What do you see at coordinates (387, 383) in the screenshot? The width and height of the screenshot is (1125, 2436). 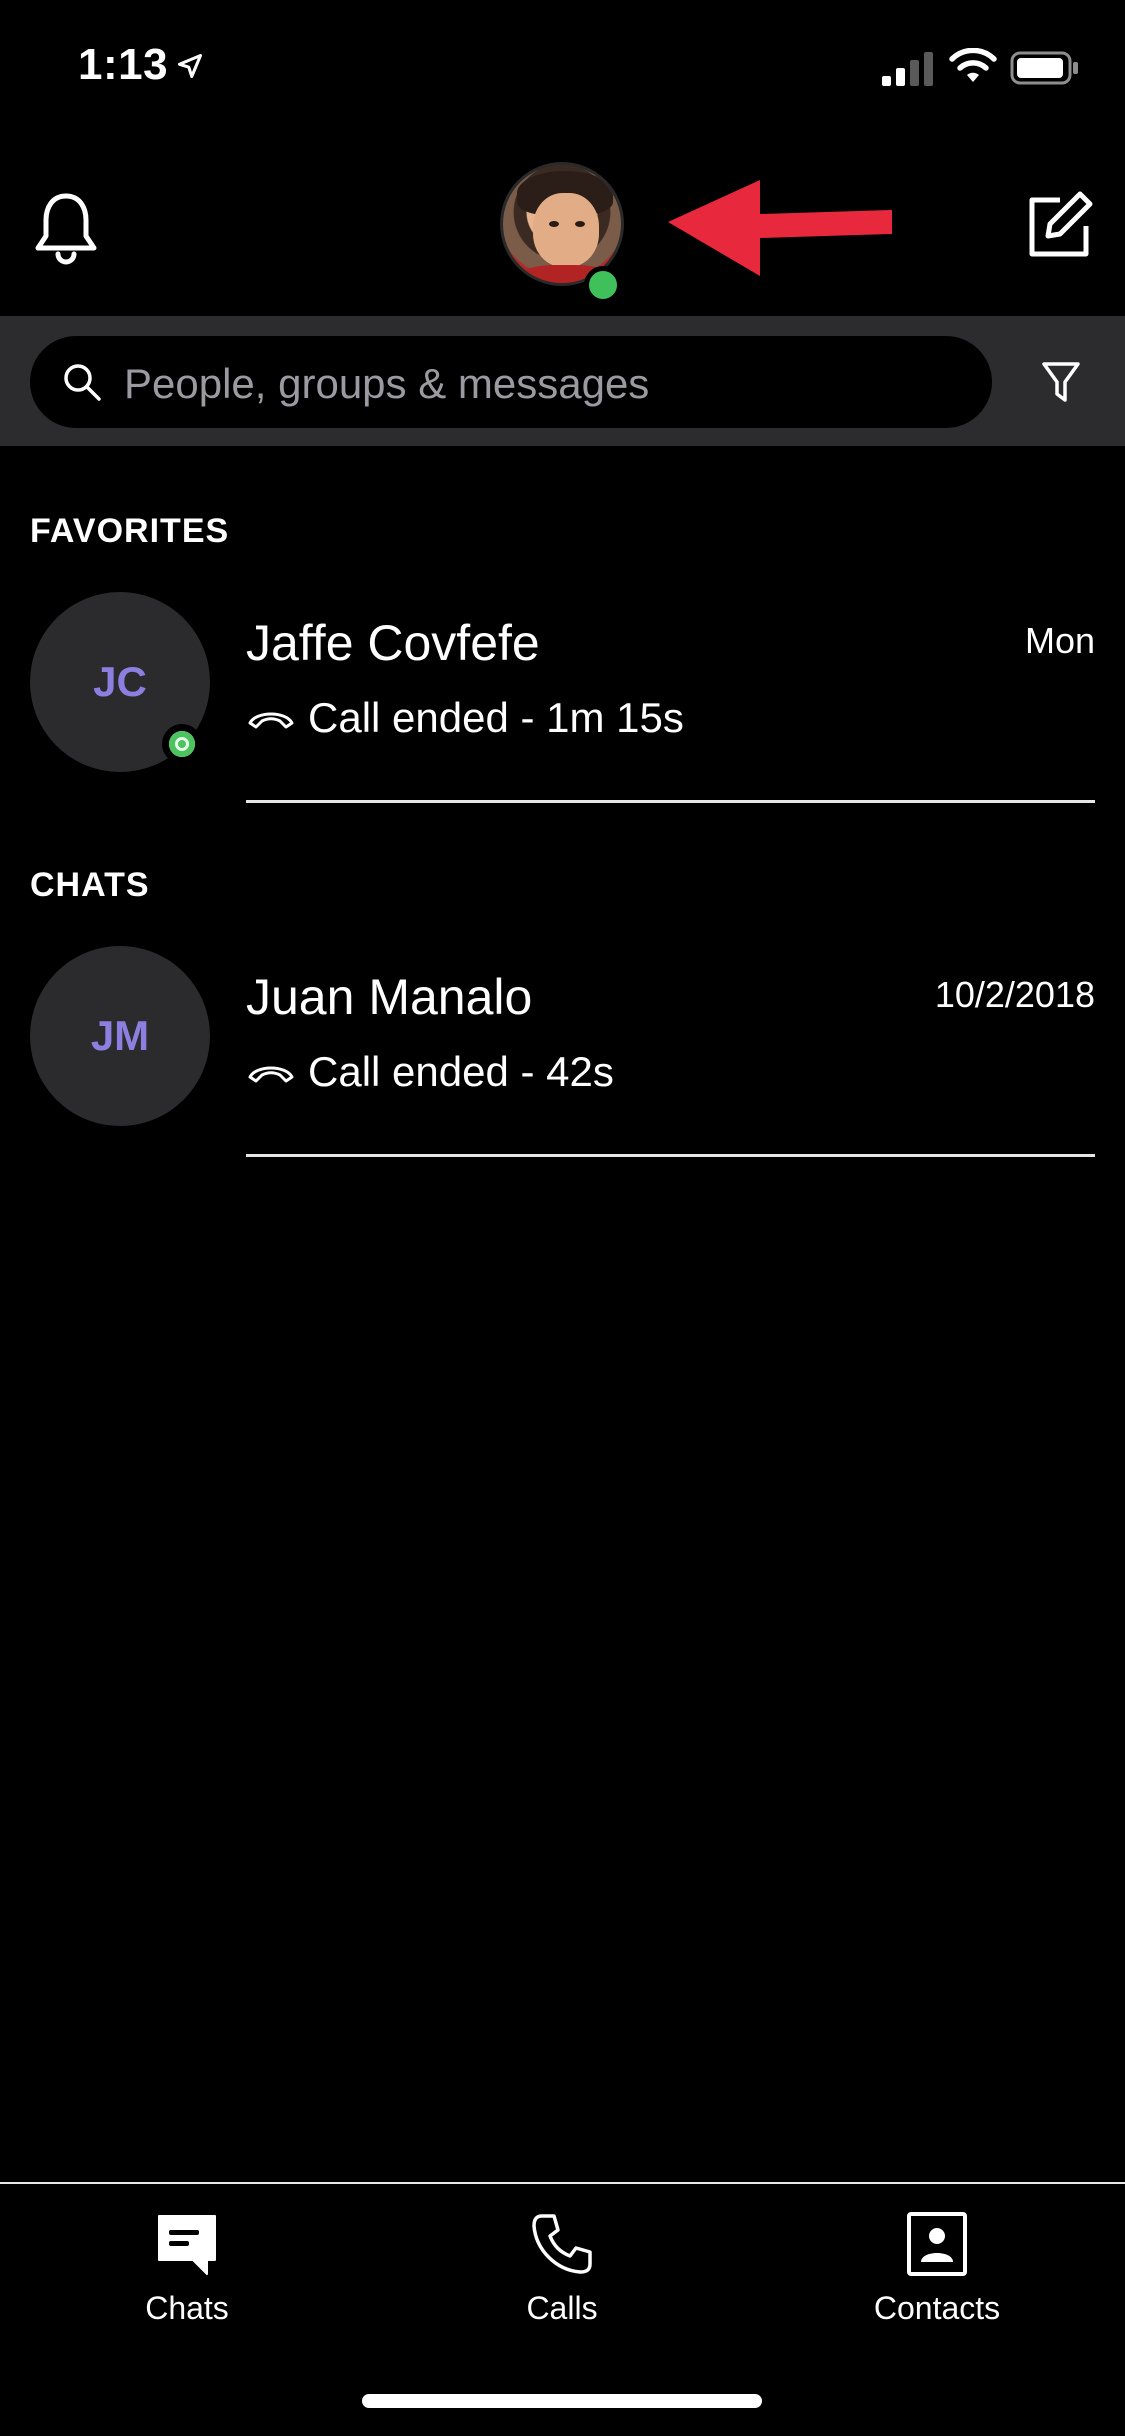 I see `search-placeholder: People, groups & messages` at bounding box center [387, 383].